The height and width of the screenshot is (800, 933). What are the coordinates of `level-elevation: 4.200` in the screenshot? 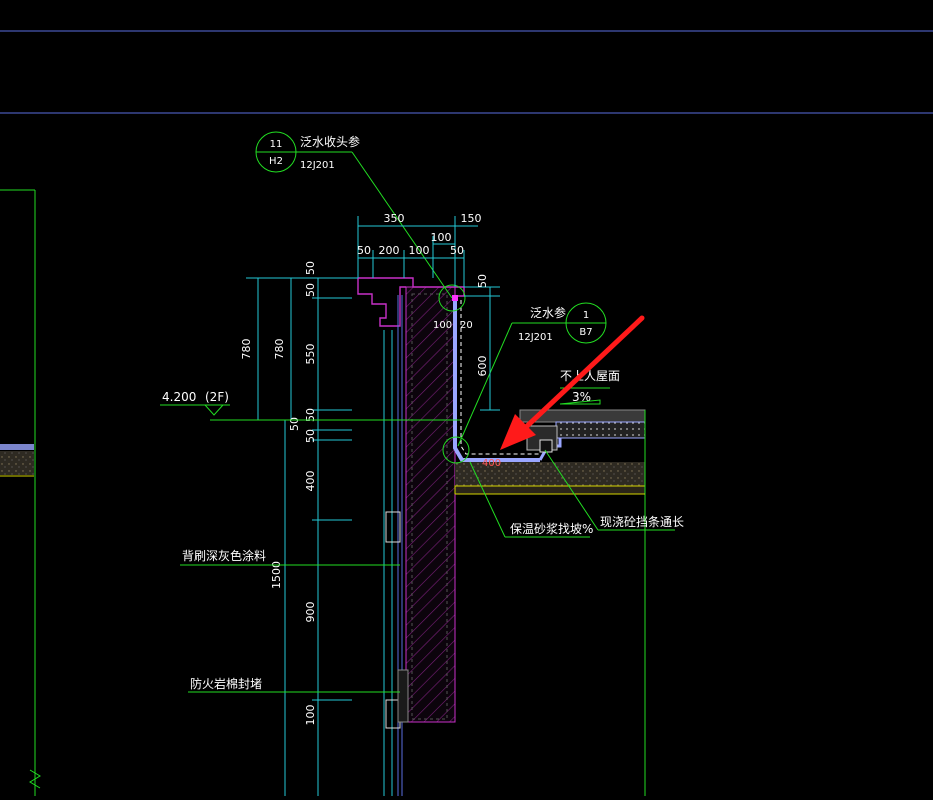 It's located at (179, 397).